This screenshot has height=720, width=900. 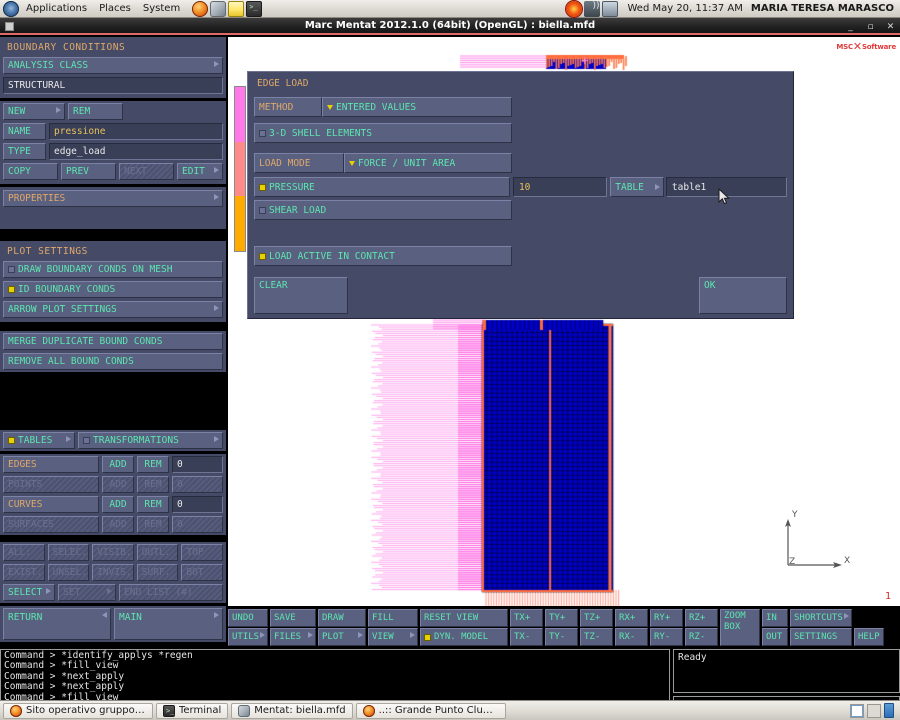 What do you see at coordinates (156, 552) in the screenshot?
I see `select-option-label: OUTL.` at bounding box center [156, 552].